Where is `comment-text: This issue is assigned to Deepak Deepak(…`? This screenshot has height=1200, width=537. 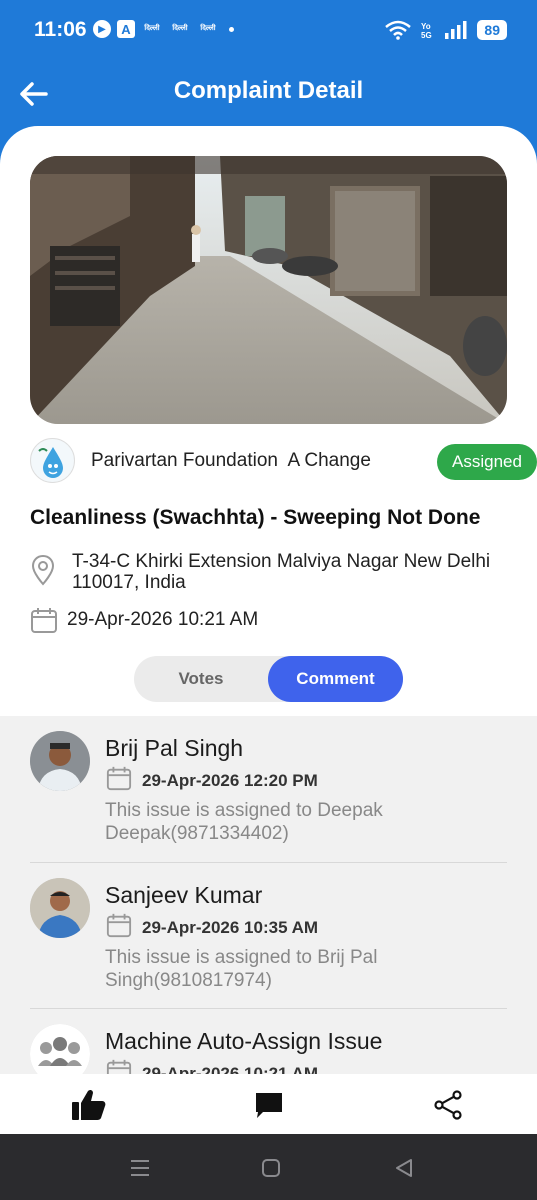 comment-text: This issue is assigned to Deepak Deepak(… is located at coordinates (244, 822).